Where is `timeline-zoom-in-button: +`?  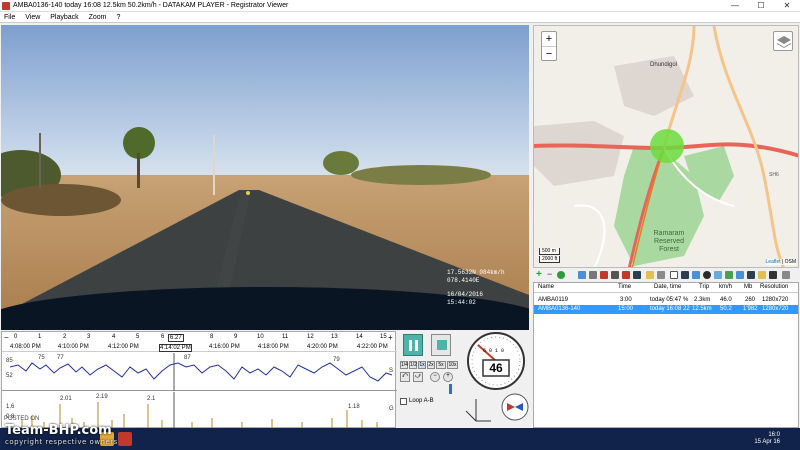 timeline-zoom-in-button: + is located at coordinates (390, 337).